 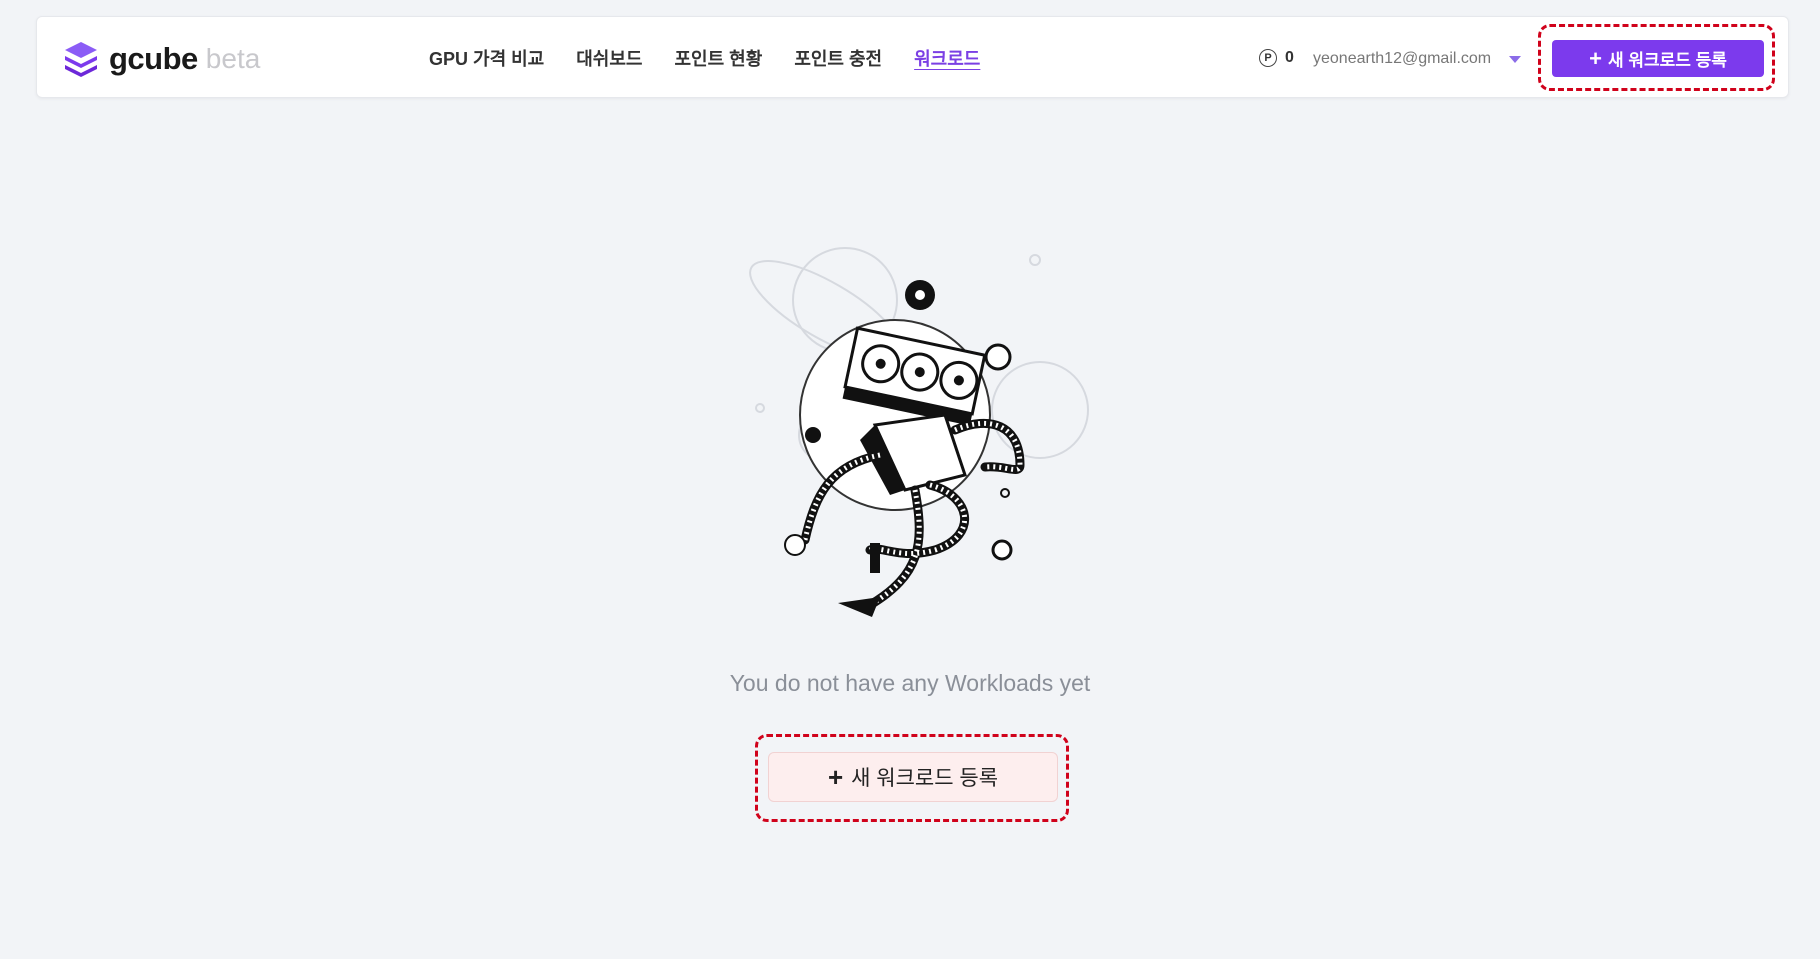 What do you see at coordinates (919, 432) in the screenshot?
I see `robot-gpu-space-illustration` at bounding box center [919, 432].